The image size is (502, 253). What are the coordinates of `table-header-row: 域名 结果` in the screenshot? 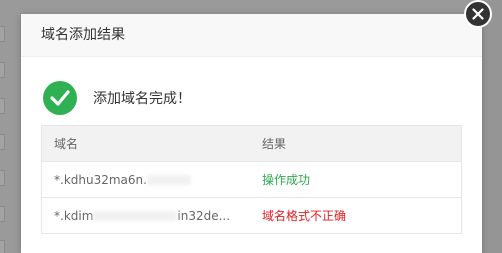 It's located at (251, 143).